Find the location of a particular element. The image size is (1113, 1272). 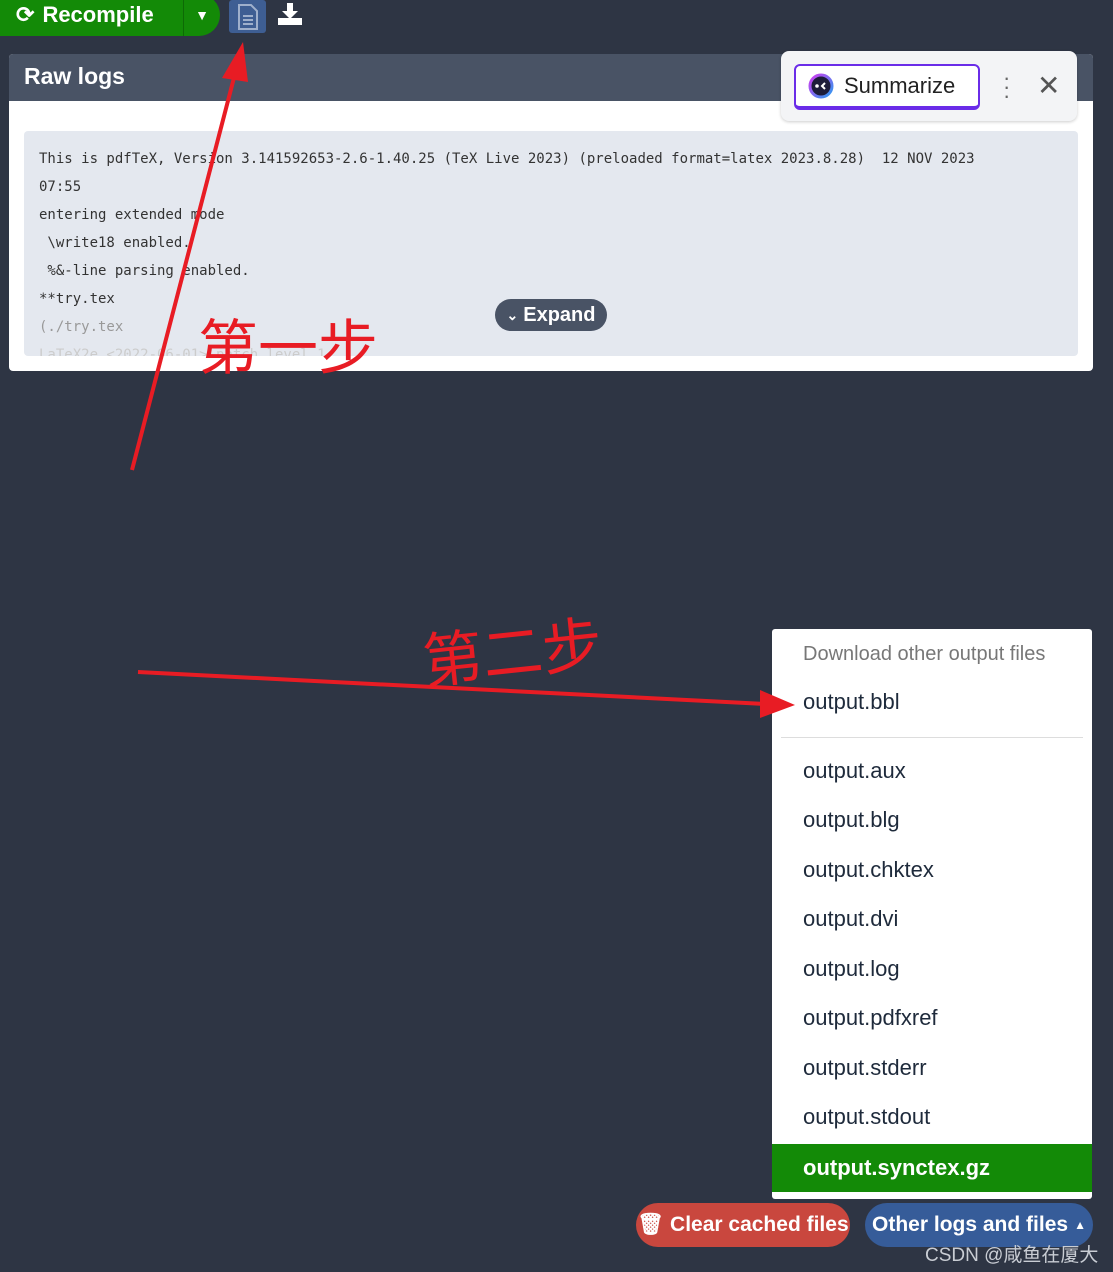

arrow-step1 is located at coordinates (184, 270).